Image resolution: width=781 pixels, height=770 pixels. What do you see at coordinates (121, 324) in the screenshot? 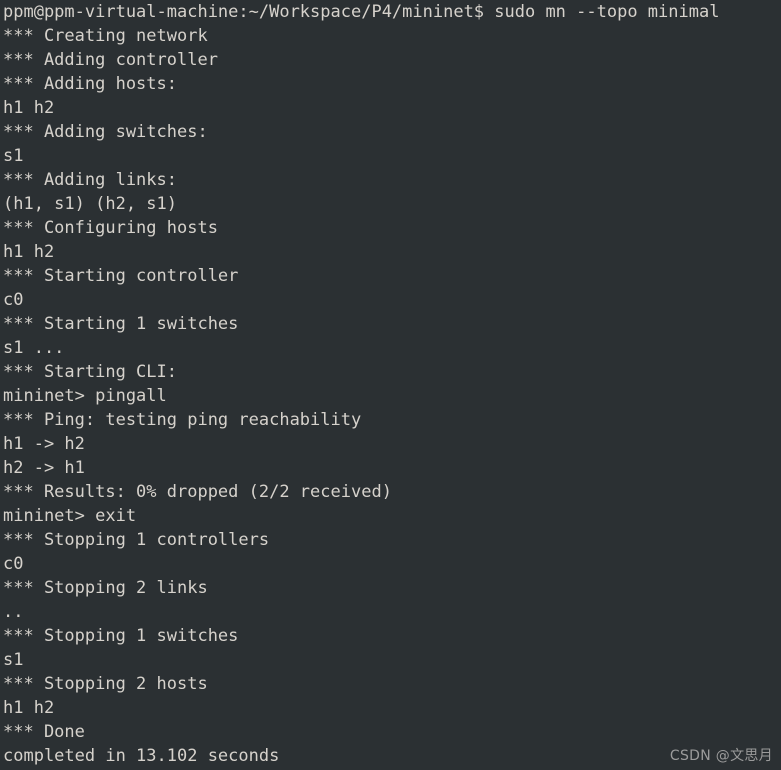
I see `terminal-line: *** Starting 1 switches` at bounding box center [121, 324].